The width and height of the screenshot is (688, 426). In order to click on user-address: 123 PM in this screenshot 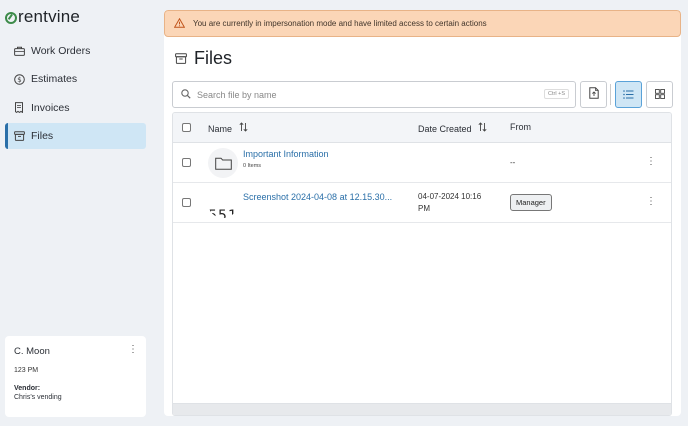, I will do `click(26, 370)`.